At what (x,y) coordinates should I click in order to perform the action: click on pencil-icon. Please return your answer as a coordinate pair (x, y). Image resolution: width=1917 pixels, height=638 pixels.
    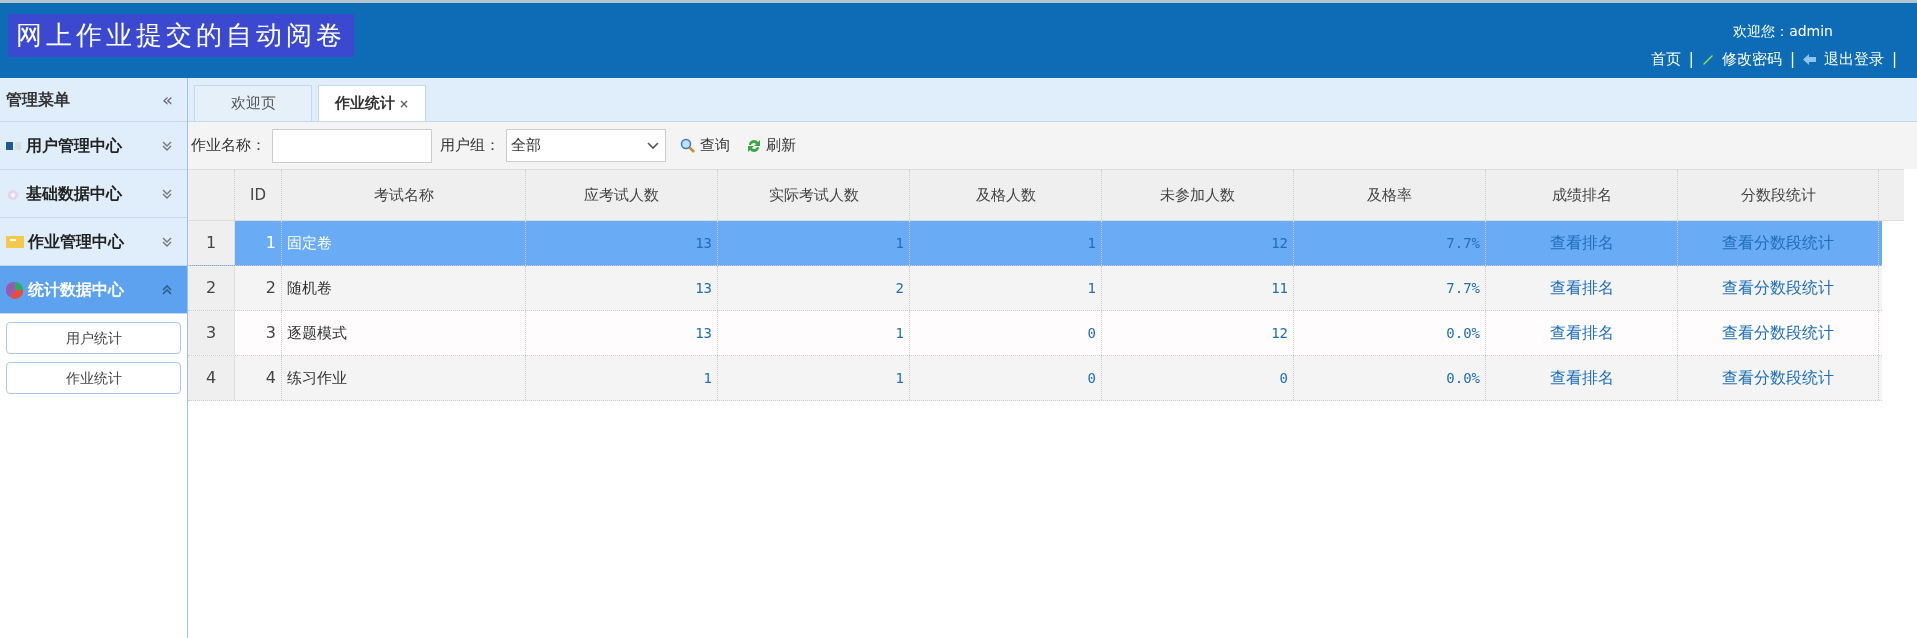
    Looking at the image, I should click on (1707, 59).